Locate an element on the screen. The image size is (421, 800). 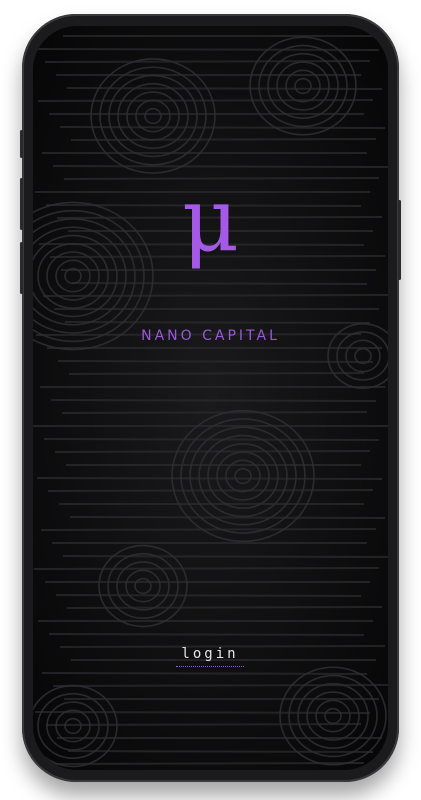
mu-logo: μ is located at coordinates (210, 219).